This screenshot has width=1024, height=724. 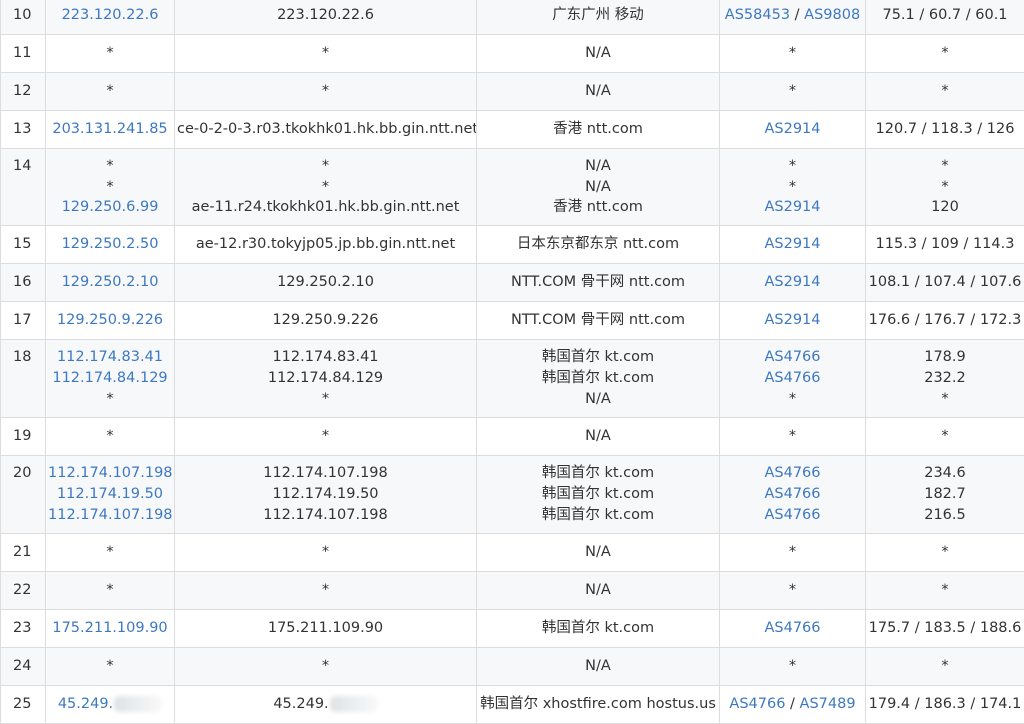 I want to click on ip-link: 112.174.83.41, so click(x=110, y=357).